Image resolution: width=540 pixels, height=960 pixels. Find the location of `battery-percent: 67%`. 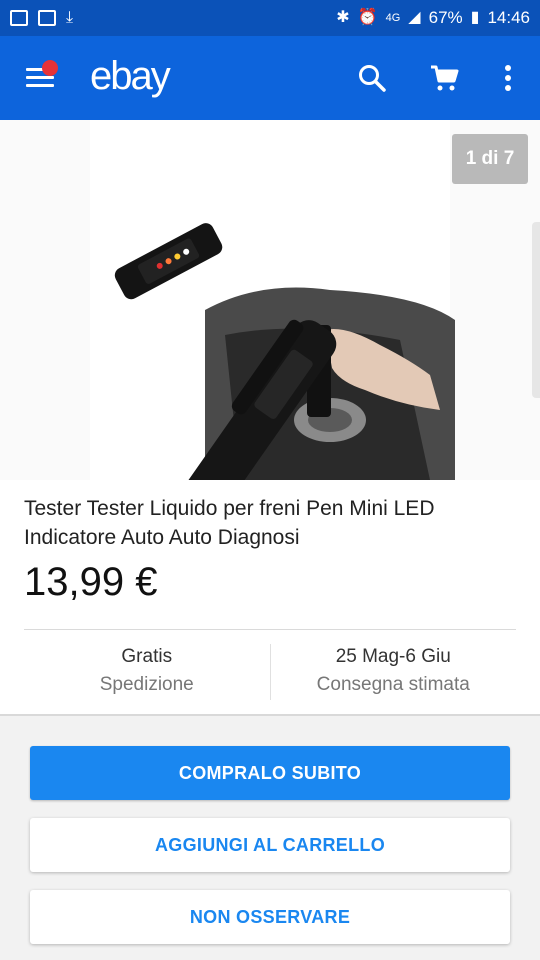

battery-percent: 67% is located at coordinates (445, 17).